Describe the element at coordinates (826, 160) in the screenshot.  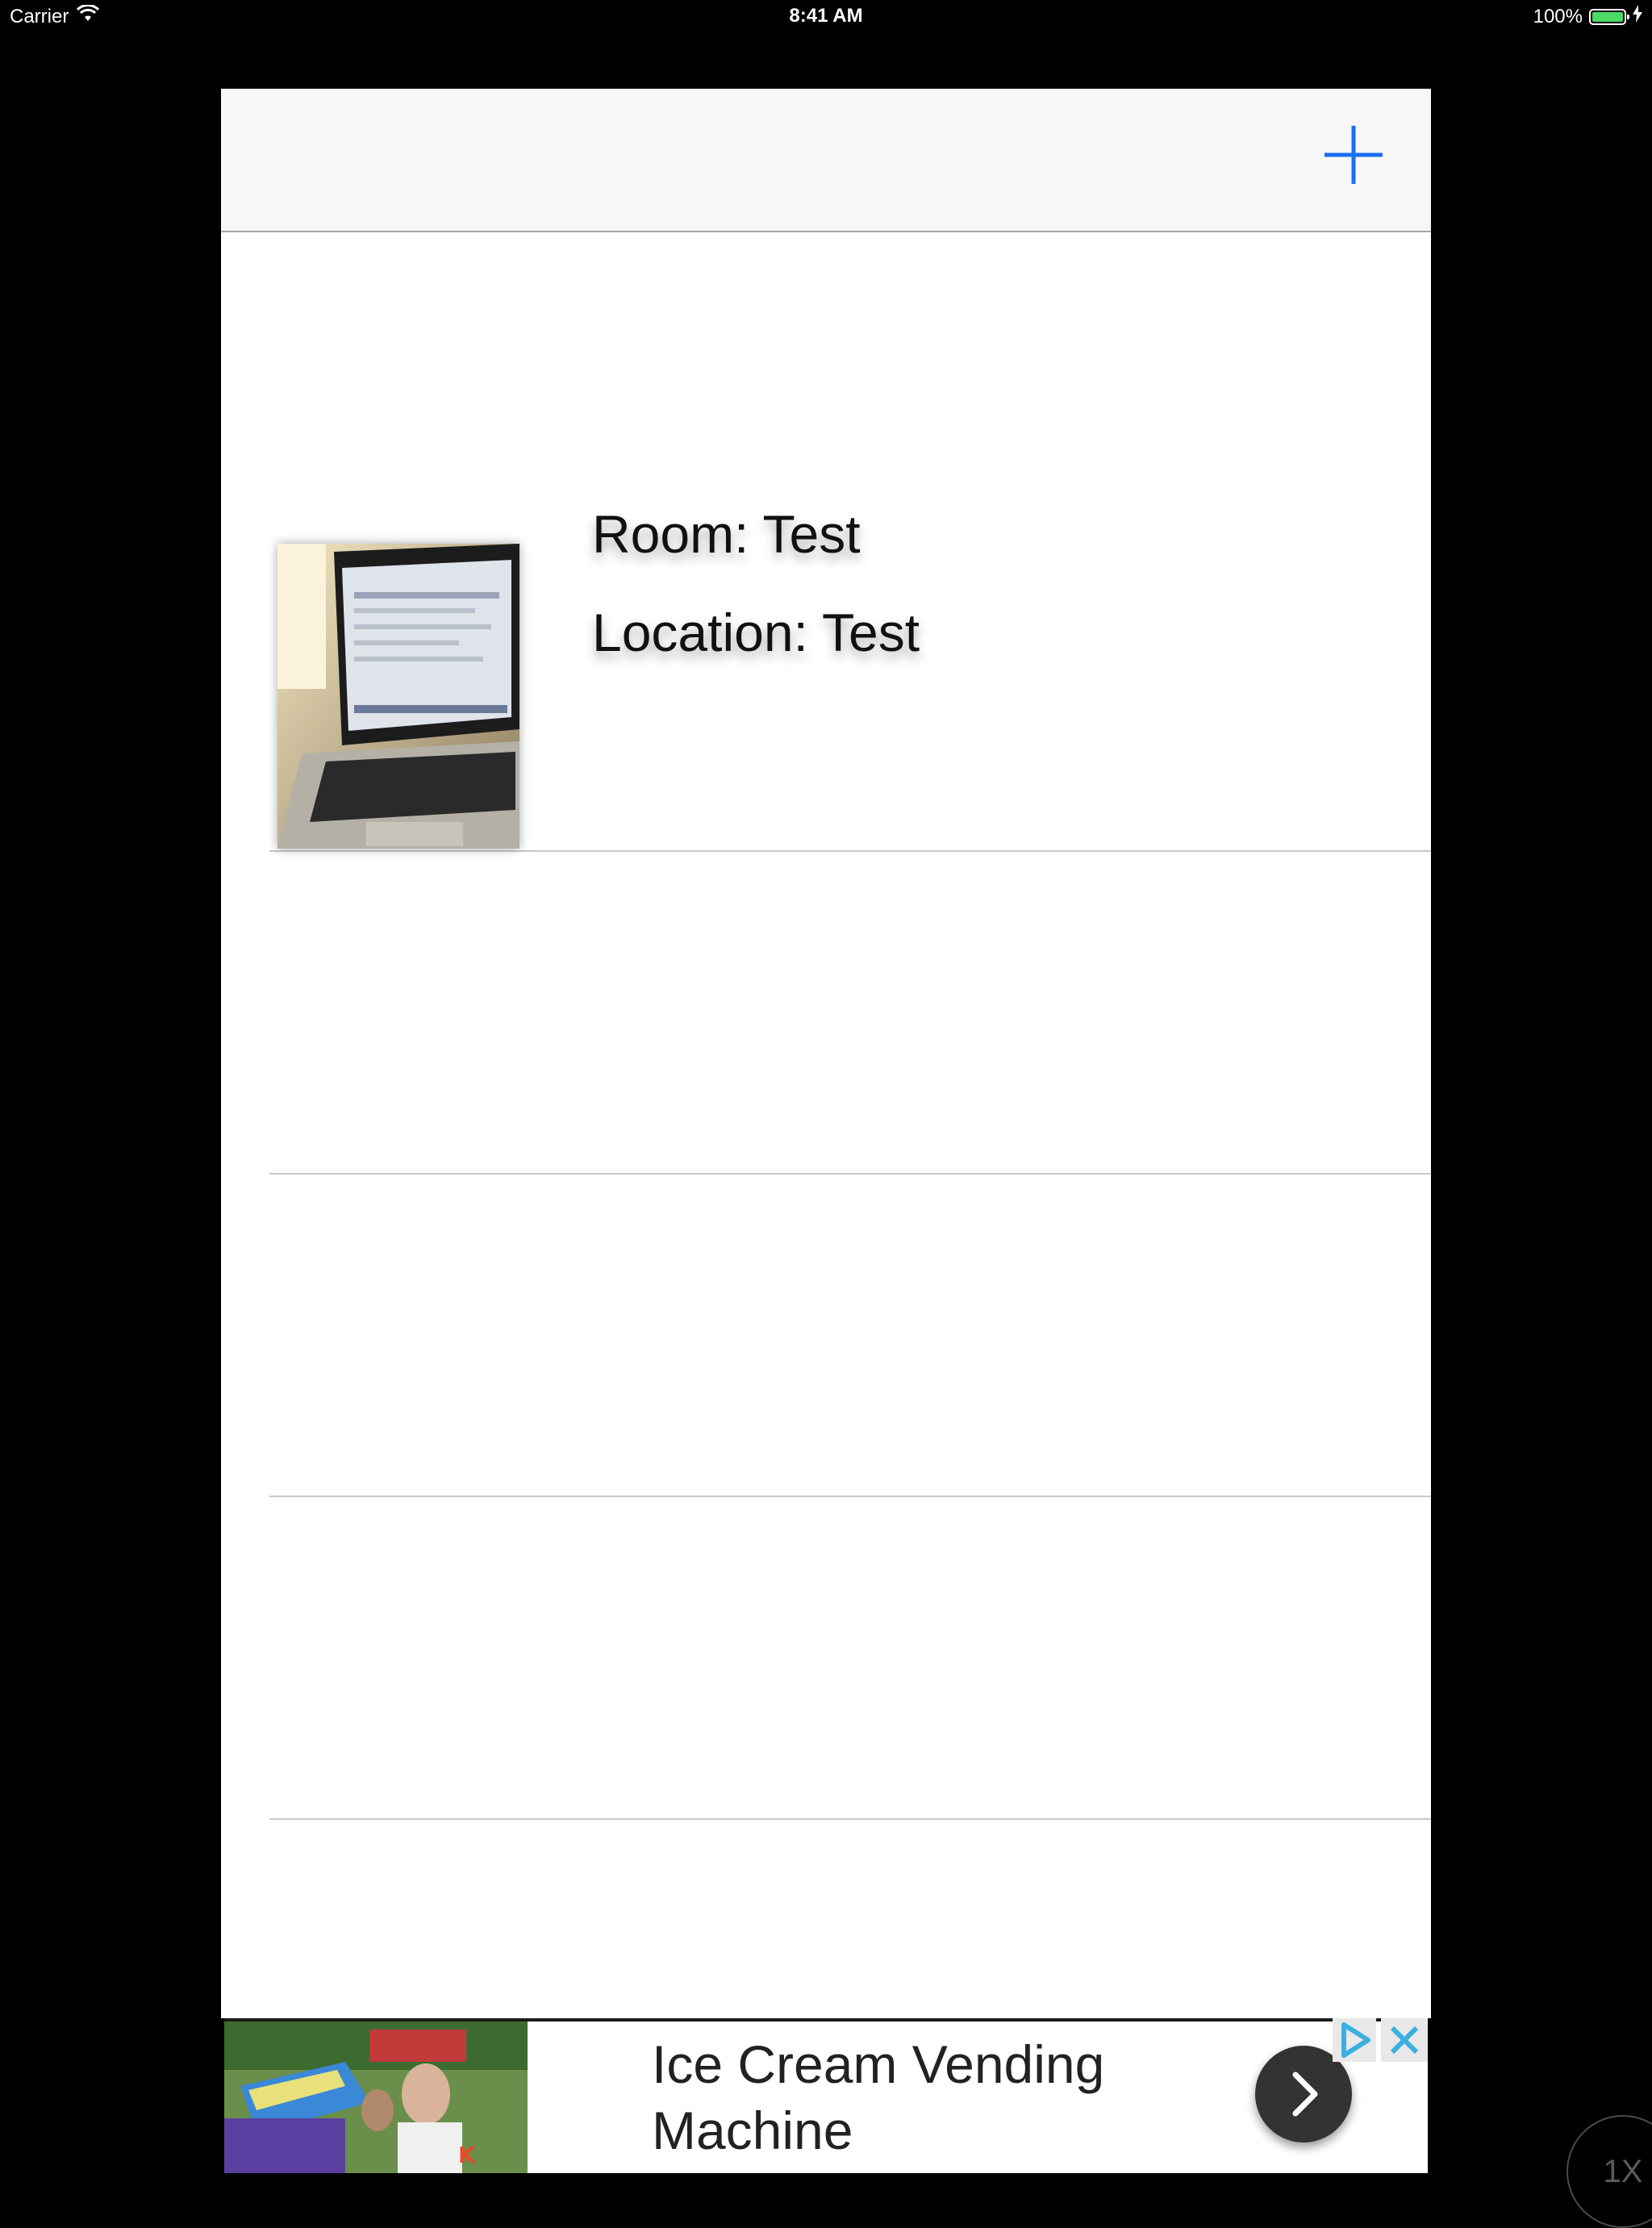
I see `navigation-bar` at that location.